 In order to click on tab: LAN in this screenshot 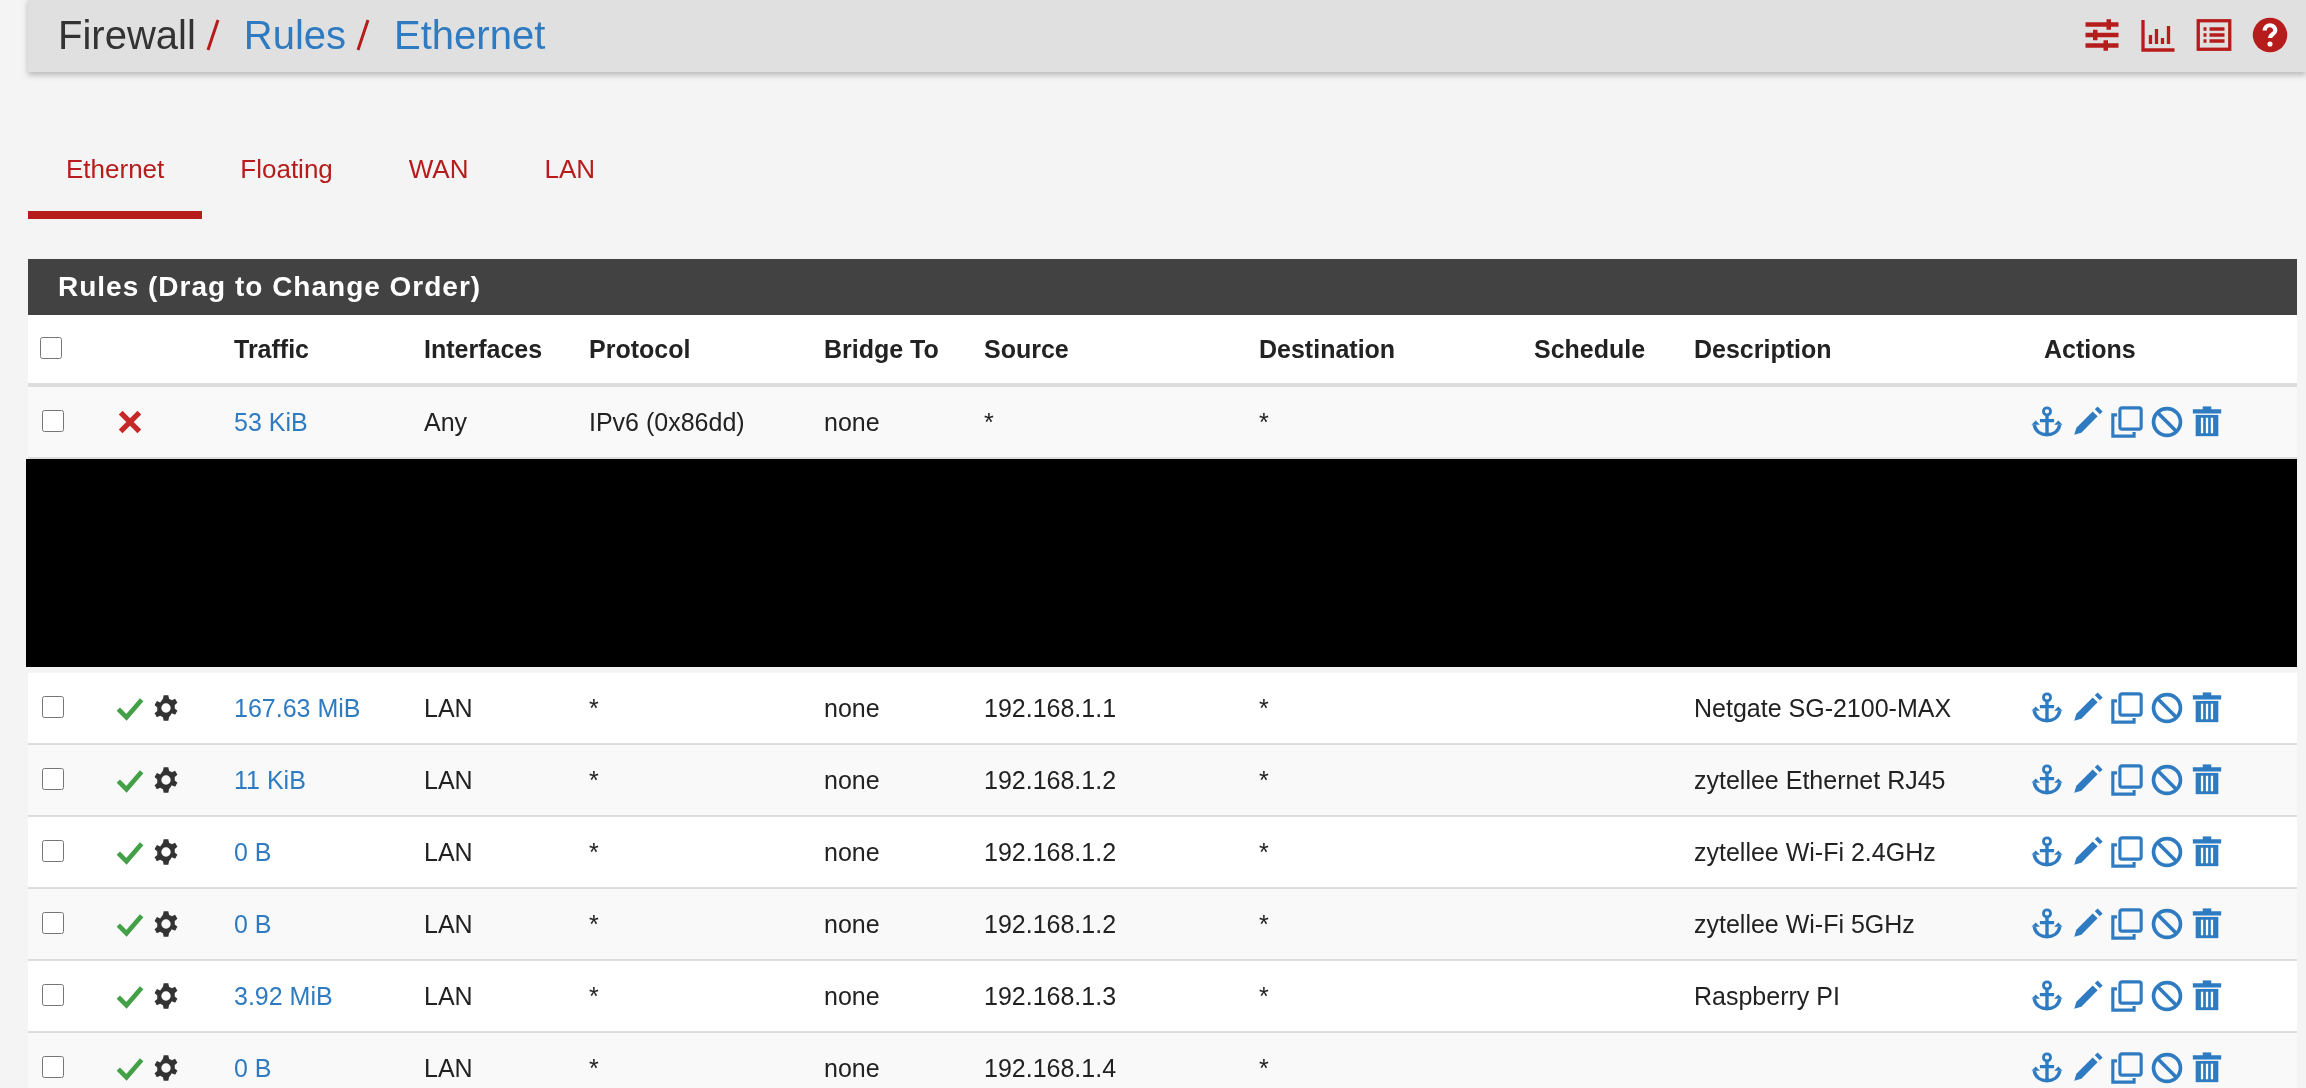, I will do `click(570, 175)`.